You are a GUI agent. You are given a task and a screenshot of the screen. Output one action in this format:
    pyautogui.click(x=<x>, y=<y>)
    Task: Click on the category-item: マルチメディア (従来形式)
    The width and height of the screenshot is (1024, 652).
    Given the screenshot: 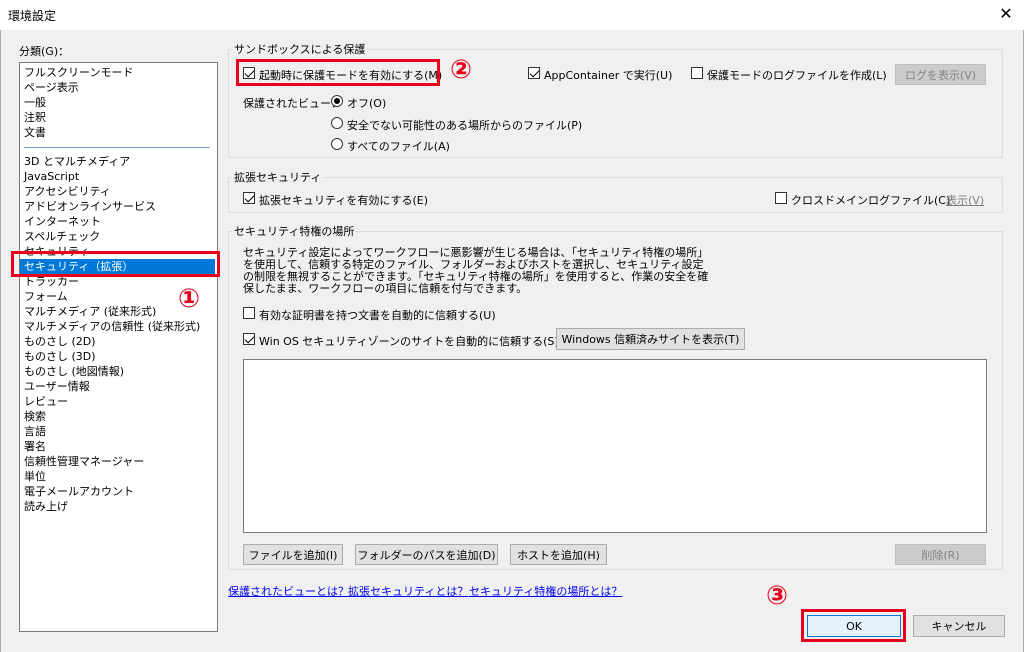 What is the action you would take?
    pyautogui.click(x=90, y=311)
    